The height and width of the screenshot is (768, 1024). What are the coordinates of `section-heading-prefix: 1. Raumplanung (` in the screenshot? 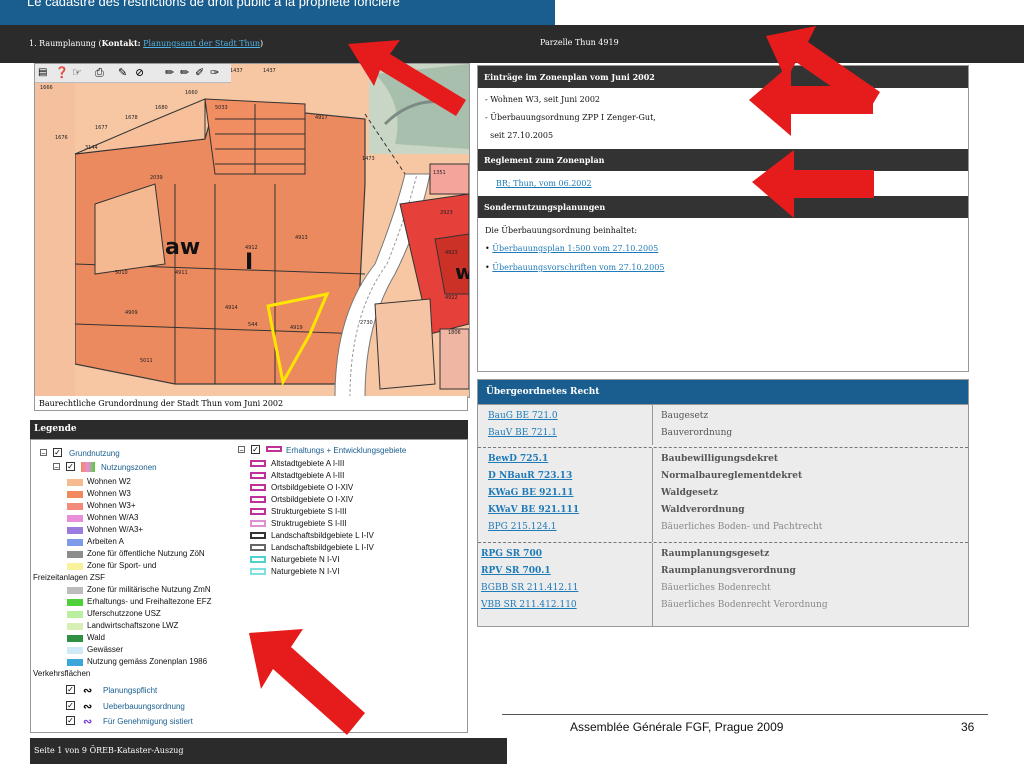 It's located at (65, 43).